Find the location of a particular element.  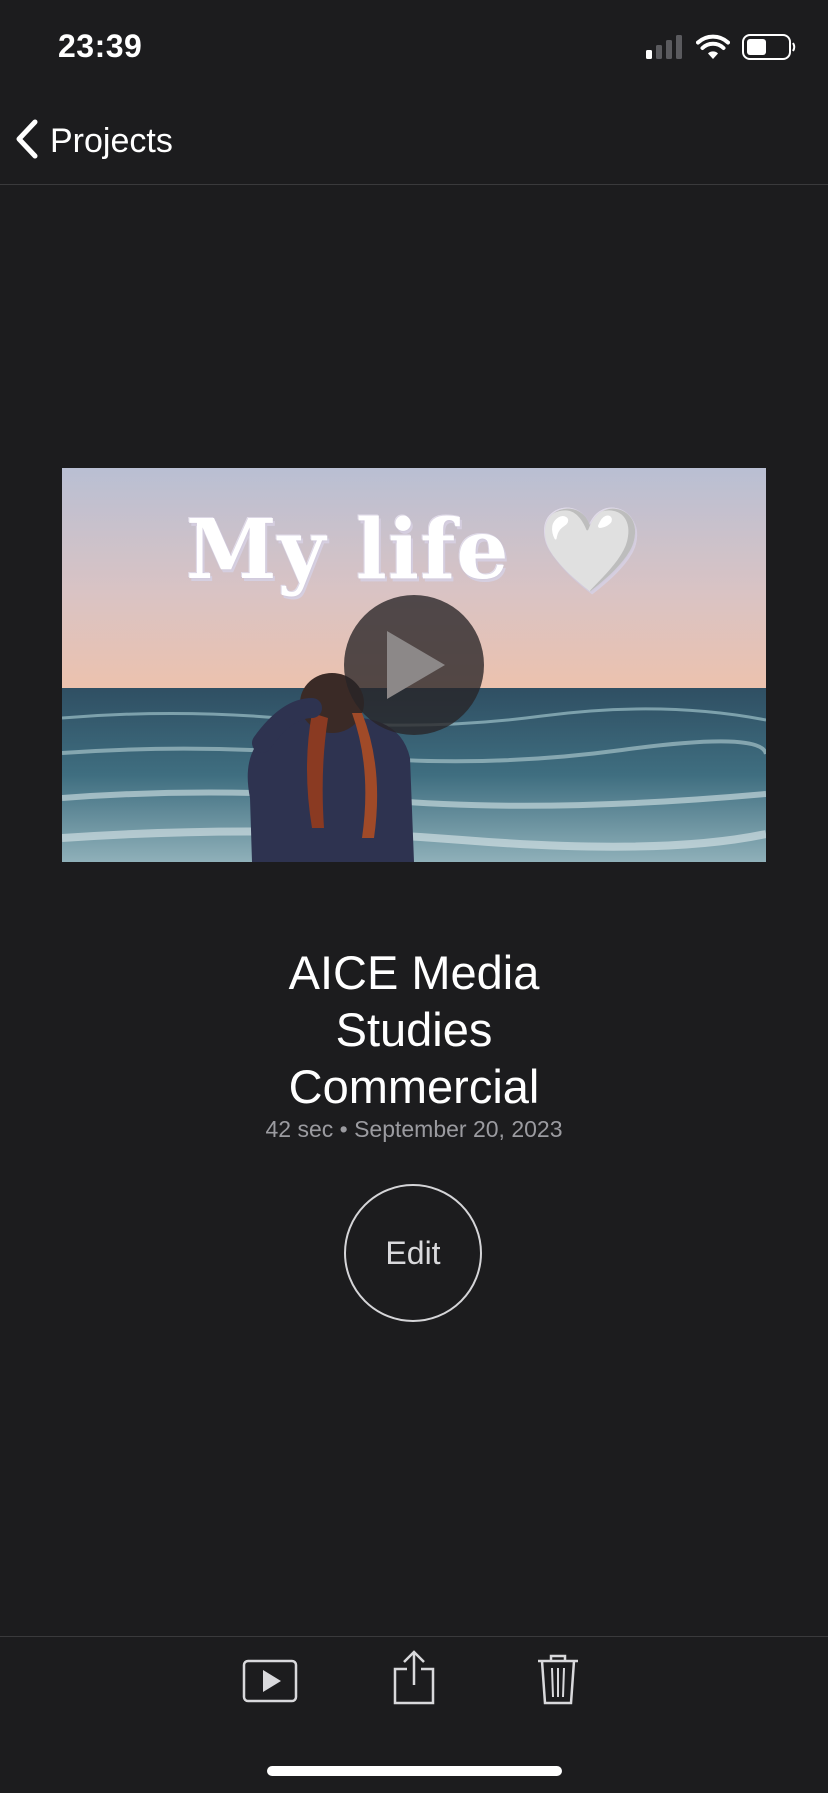

project-title-line: Commercial is located at coordinates (414, 1086).